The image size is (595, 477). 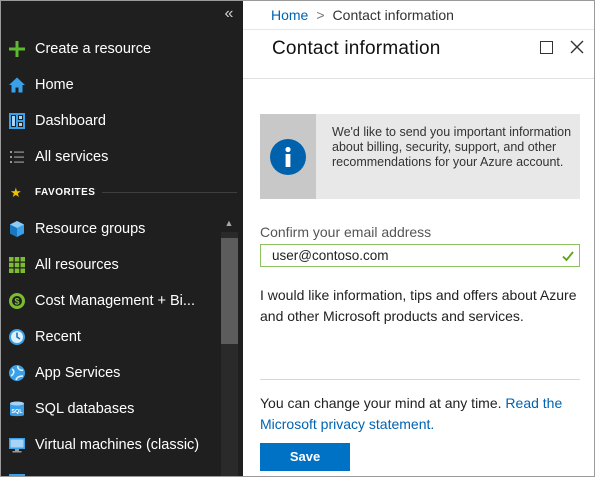 What do you see at coordinates (85, 409) in the screenshot?
I see `sidebar-item-label: SQL databases` at bounding box center [85, 409].